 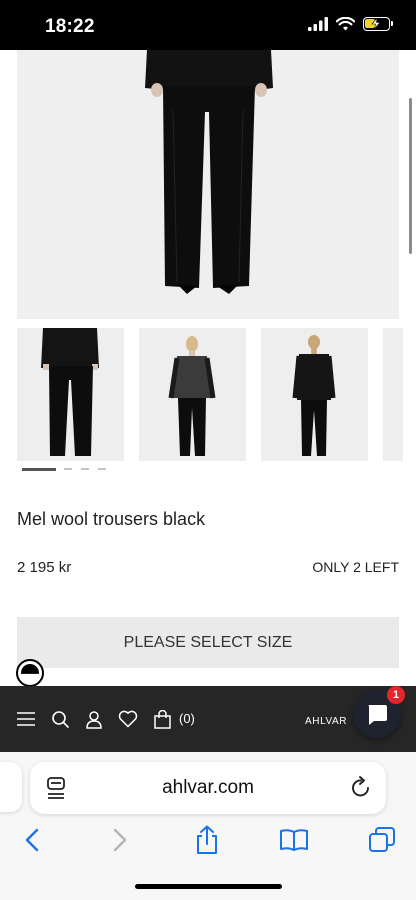 I want to click on thumbnail-back-sheer-top-illustration, so click(x=314, y=394).